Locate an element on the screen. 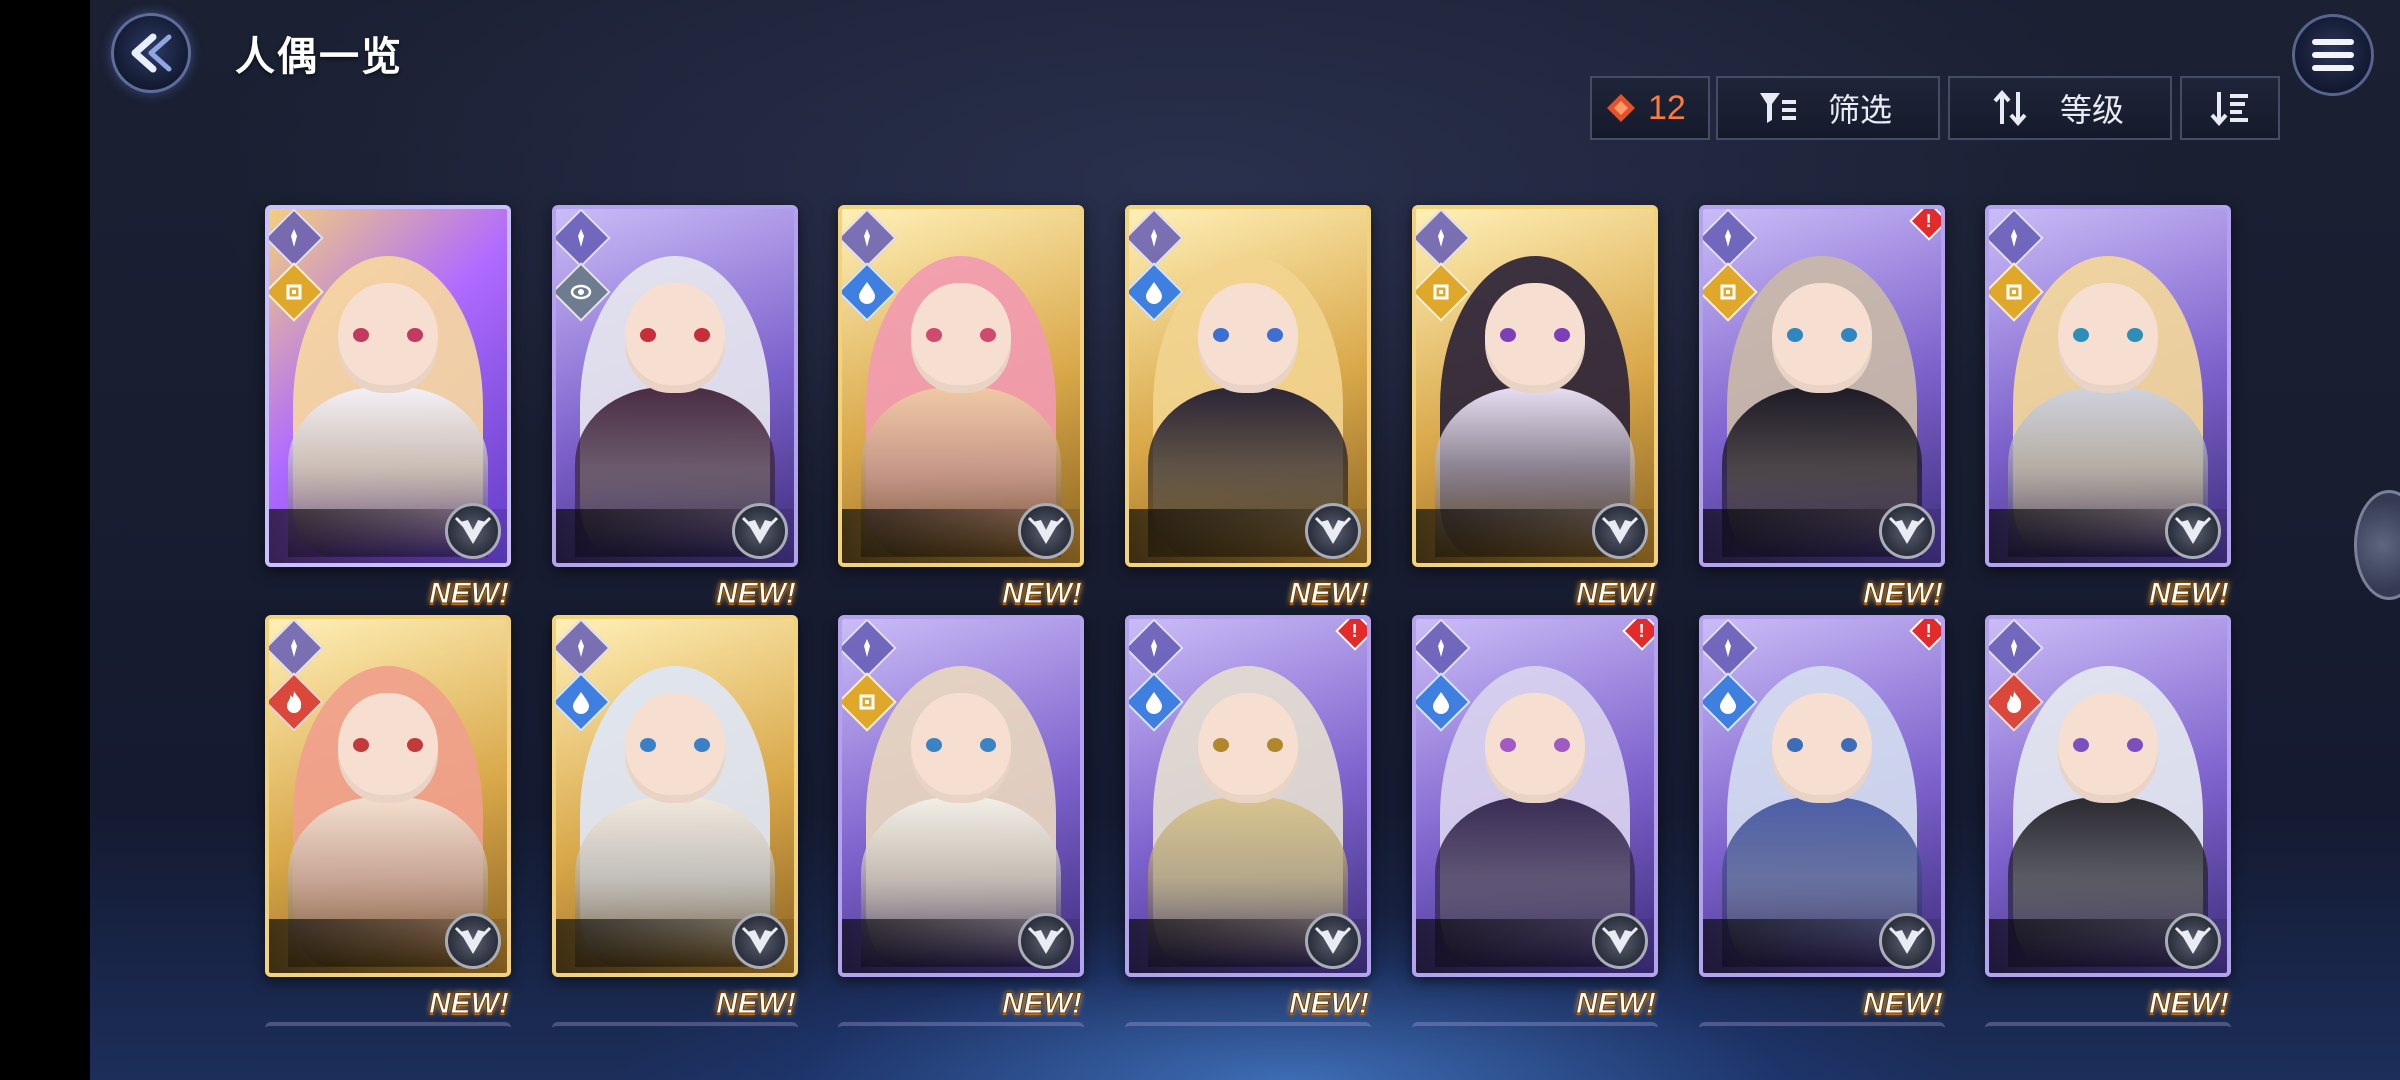 The width and height of the screenshot is (2400, 1080). sort-arrows-icon is located at coordinates (2010, 108).